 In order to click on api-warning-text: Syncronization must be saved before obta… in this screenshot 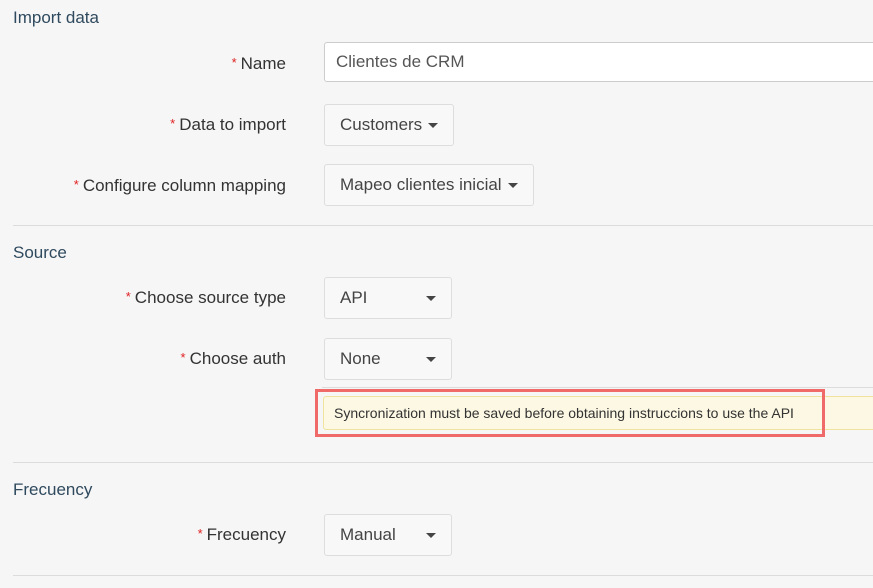, I will do `click(564, 413)`.